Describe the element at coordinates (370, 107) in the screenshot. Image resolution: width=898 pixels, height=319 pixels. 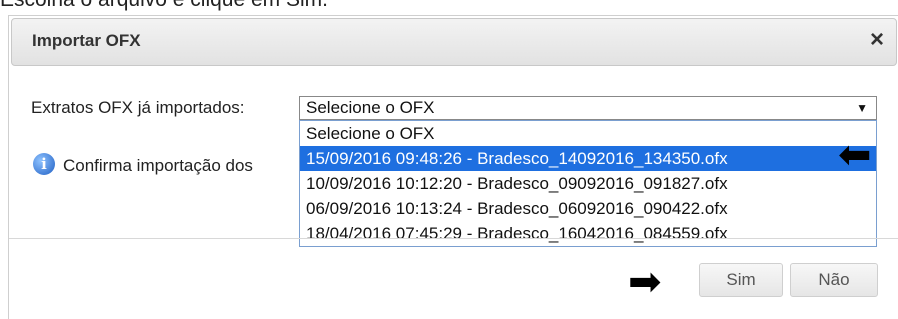
I see `ofx-select-value: Selecione o OFX` at that location.